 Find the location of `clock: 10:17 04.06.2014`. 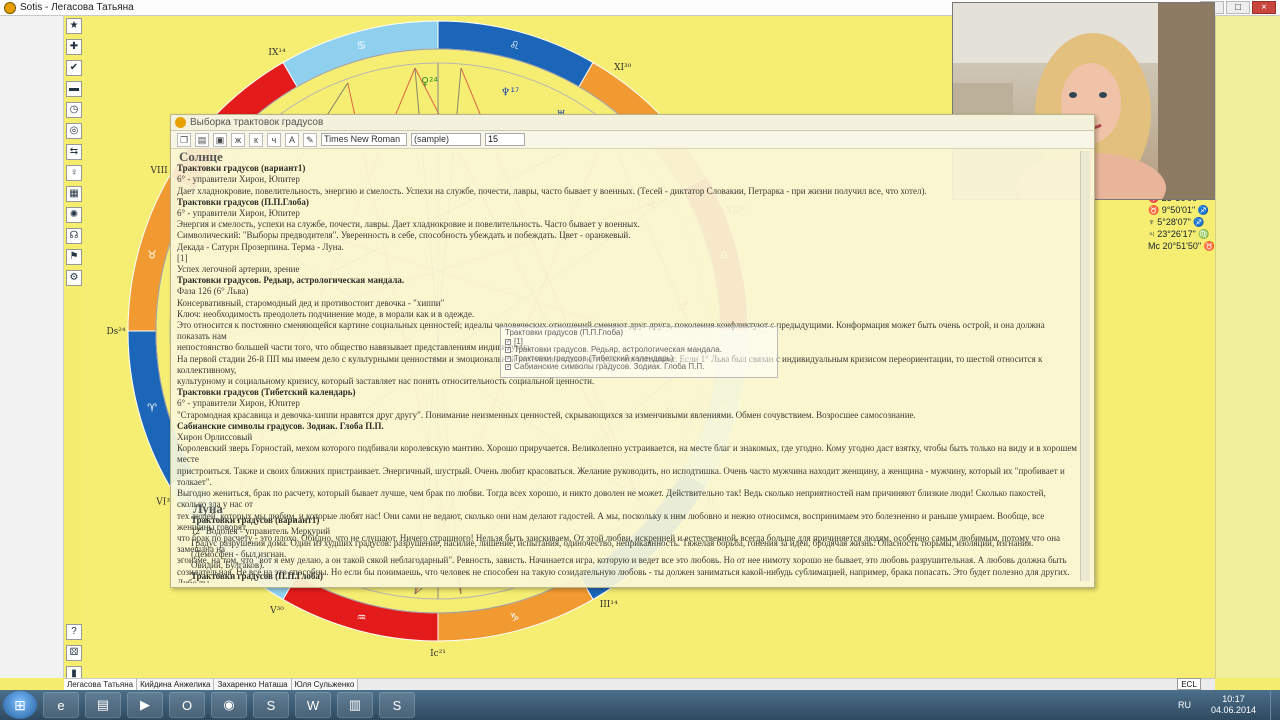

clock: 10:17 04.06.2014 is located at coordinates (1233, 705).